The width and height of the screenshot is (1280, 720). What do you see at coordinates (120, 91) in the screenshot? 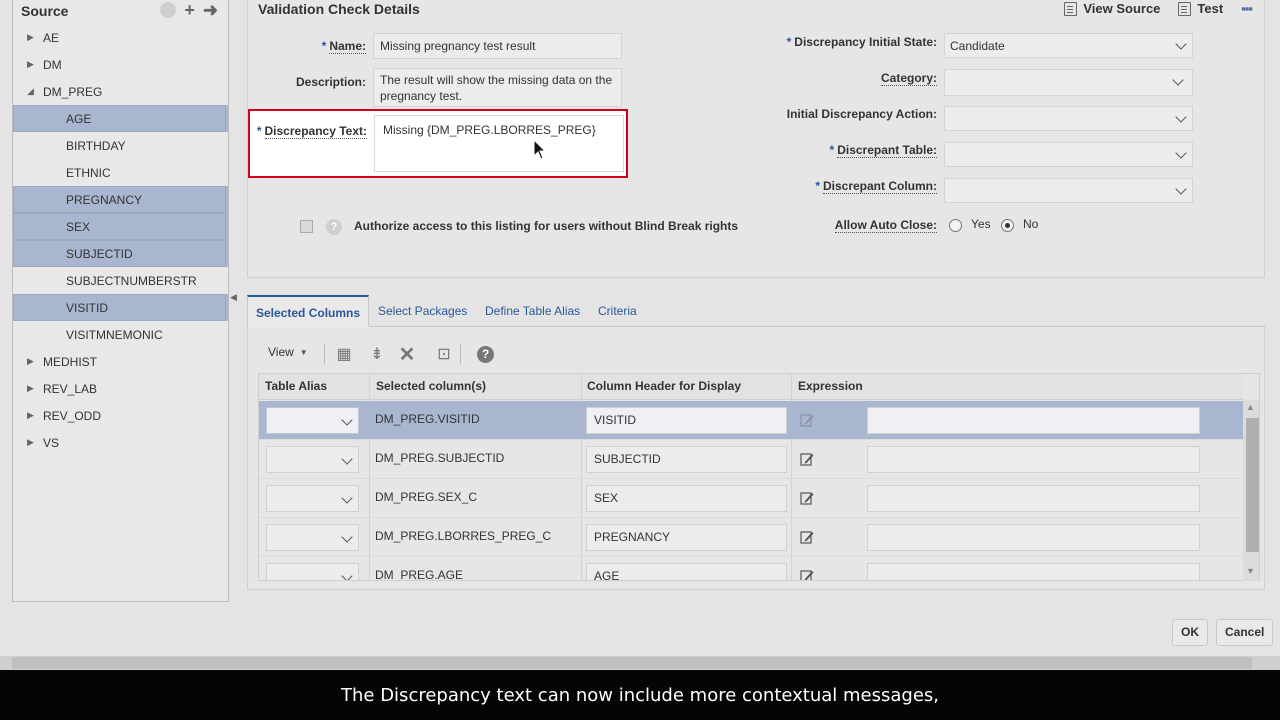
I see `tree-item-table: ◢ DM_PREG` at bounding box center [120, 91].